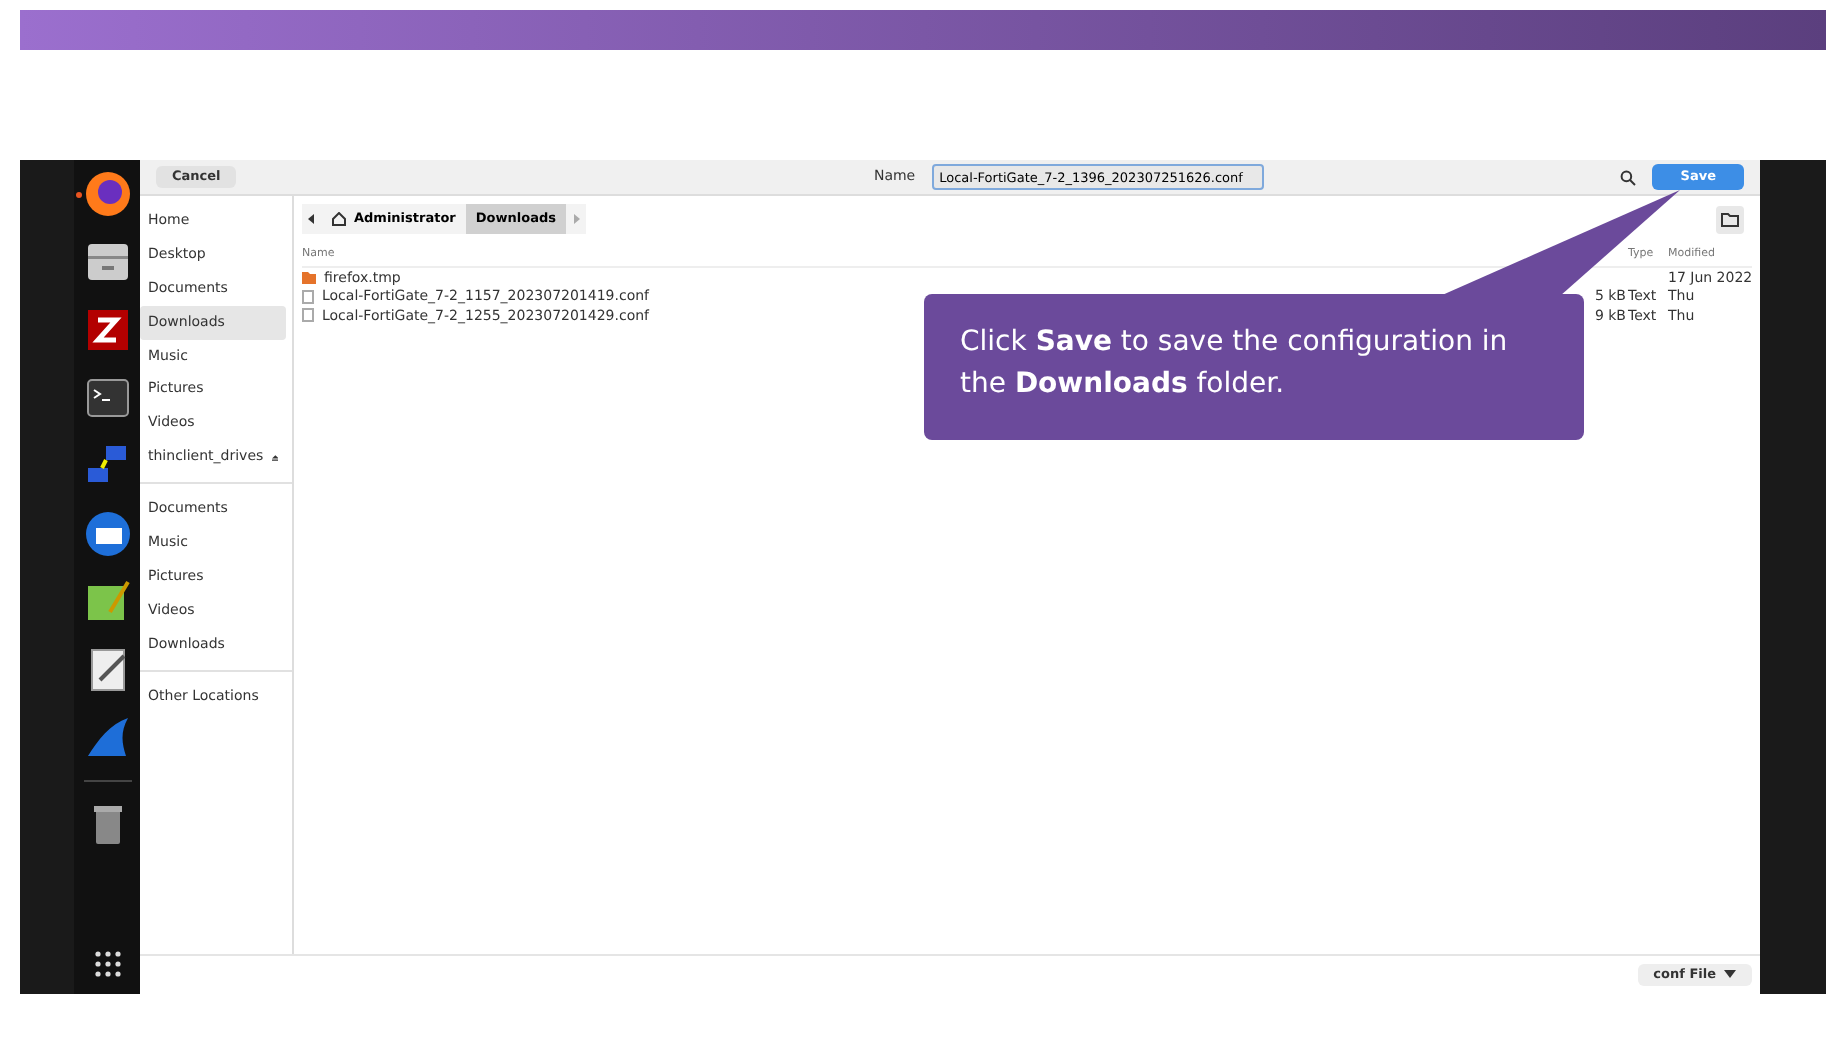 Image resolution: width=1846 pixels, height=1046 pixels. I want to click on new-folder-icon, so click(1730, 219).